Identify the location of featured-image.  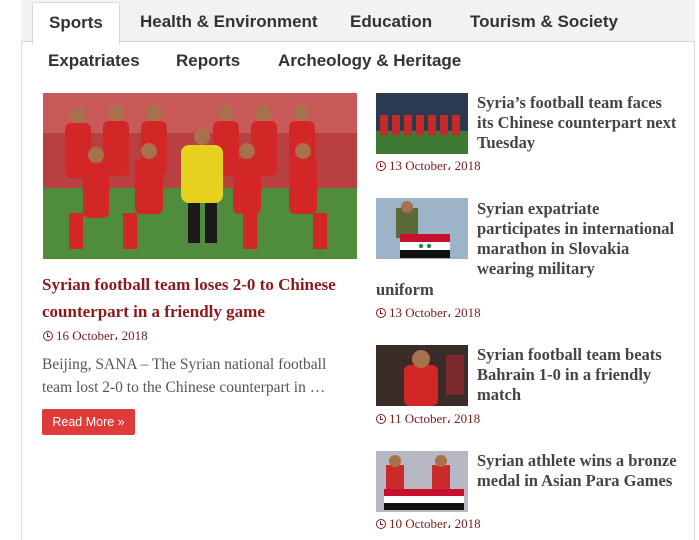
(200, 176).